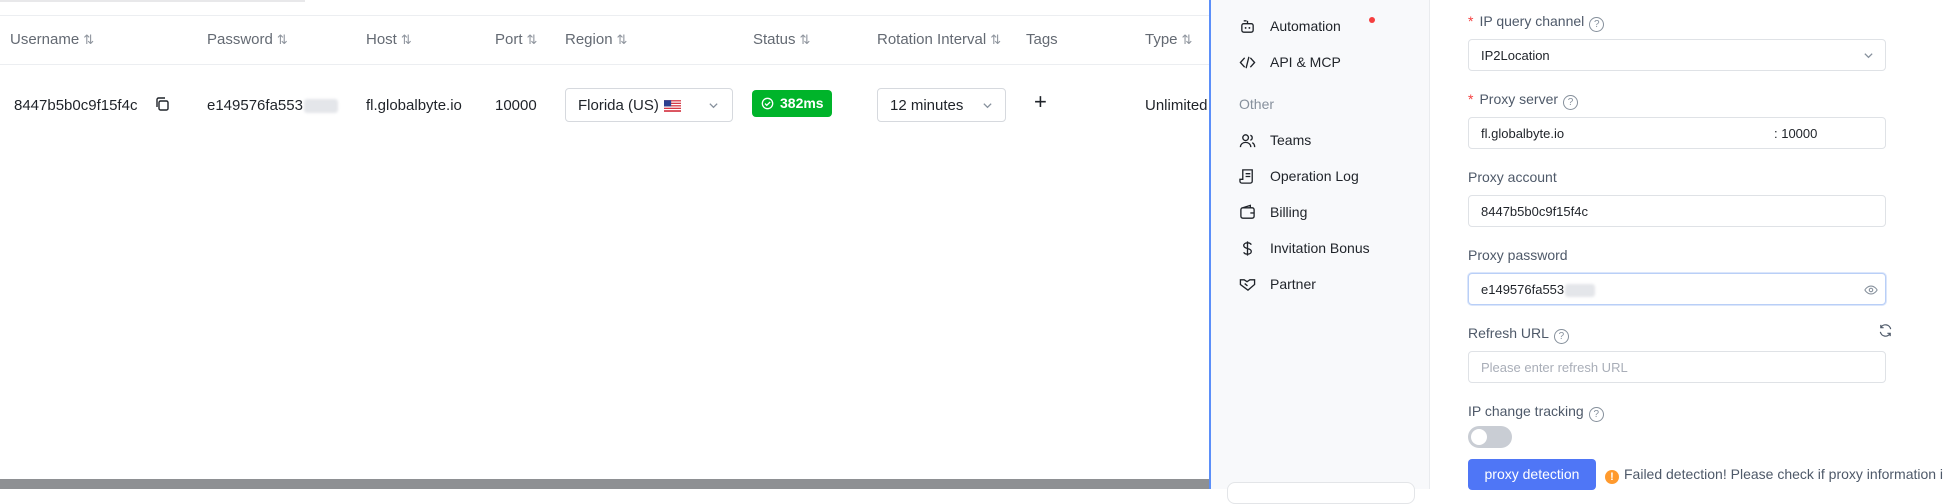  Describe the element at coordinates (1519, 99) in the screenshot. I see `label-text: Proxy server` at that location.